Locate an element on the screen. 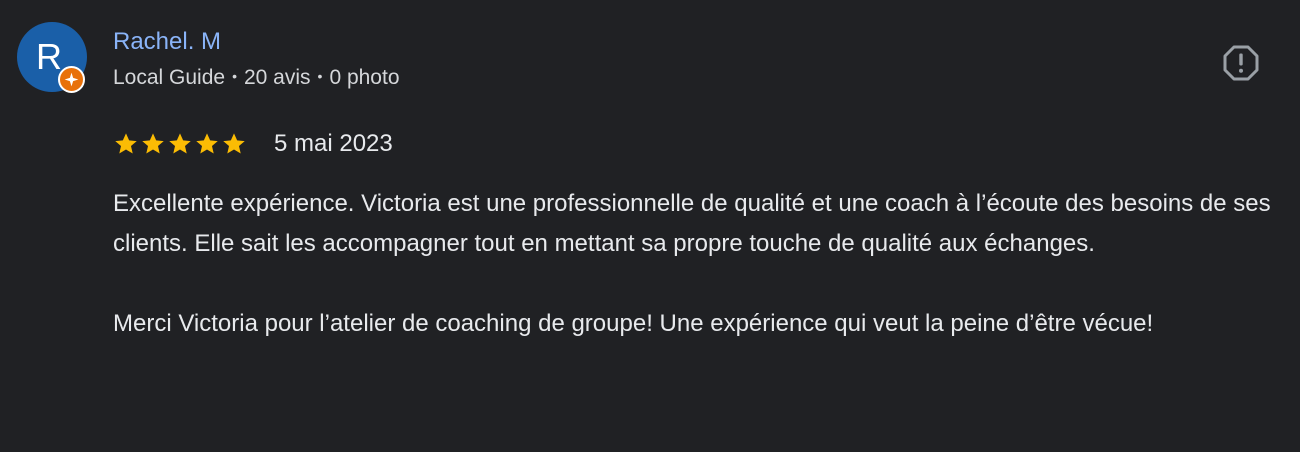 The height and width of the screenshot is (452, 1300). star-rating is located at coordinates (180, 144).